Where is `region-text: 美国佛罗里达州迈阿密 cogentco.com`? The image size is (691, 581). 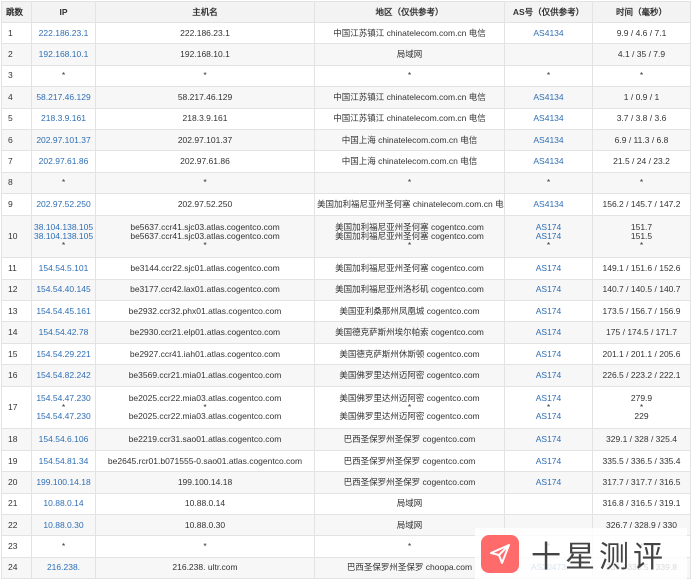
region-text: 美国佛罗里达州迈阿密 cogentco.com is located at coordinates (409, 416).